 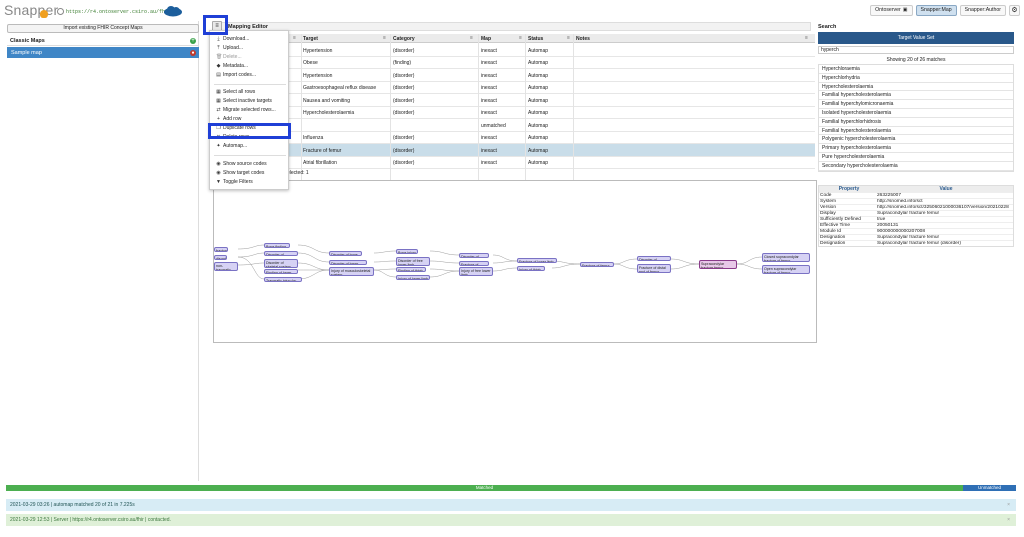 I want to click on graph-node: Fracture of lower limb, so click(x=537, y=260).